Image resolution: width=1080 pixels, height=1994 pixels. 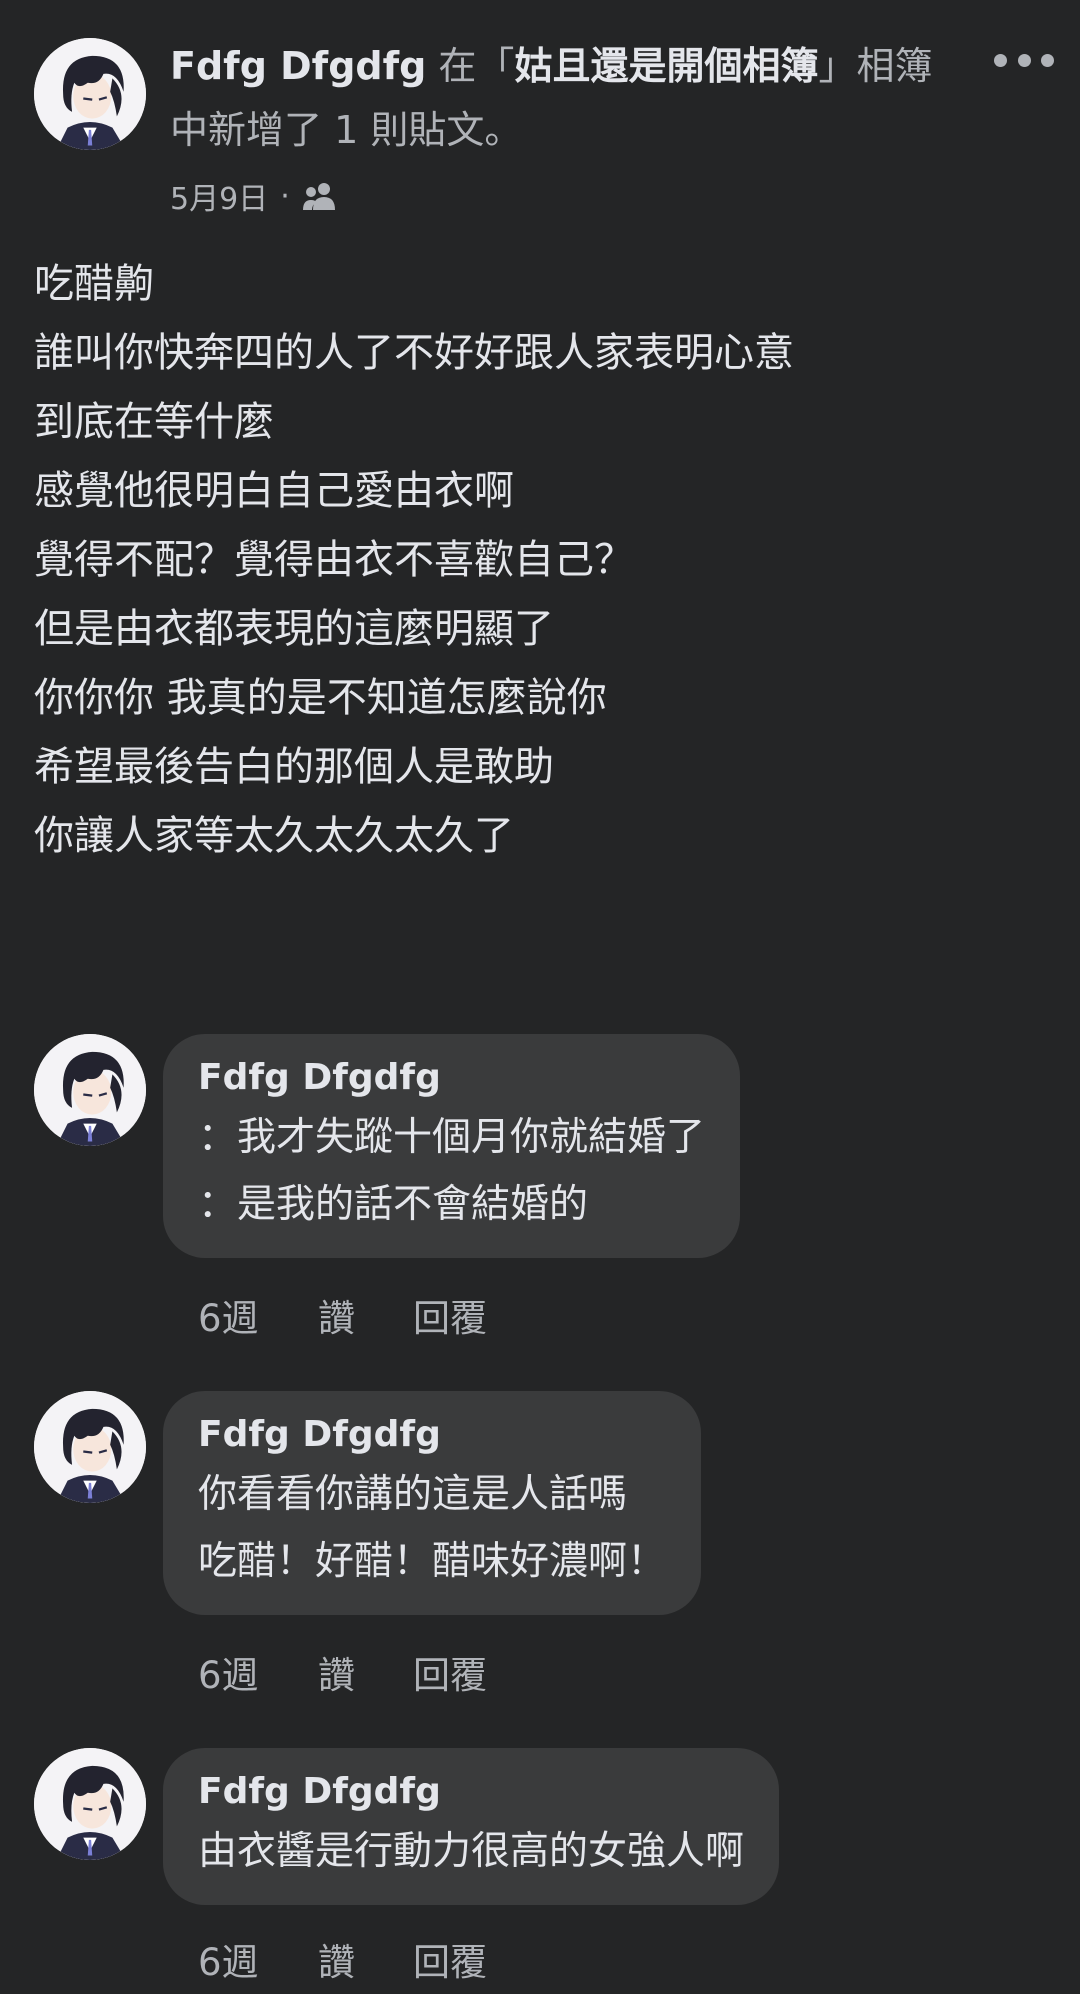 I want to click on post-date: 5月9日, so click(x=219, y=196).